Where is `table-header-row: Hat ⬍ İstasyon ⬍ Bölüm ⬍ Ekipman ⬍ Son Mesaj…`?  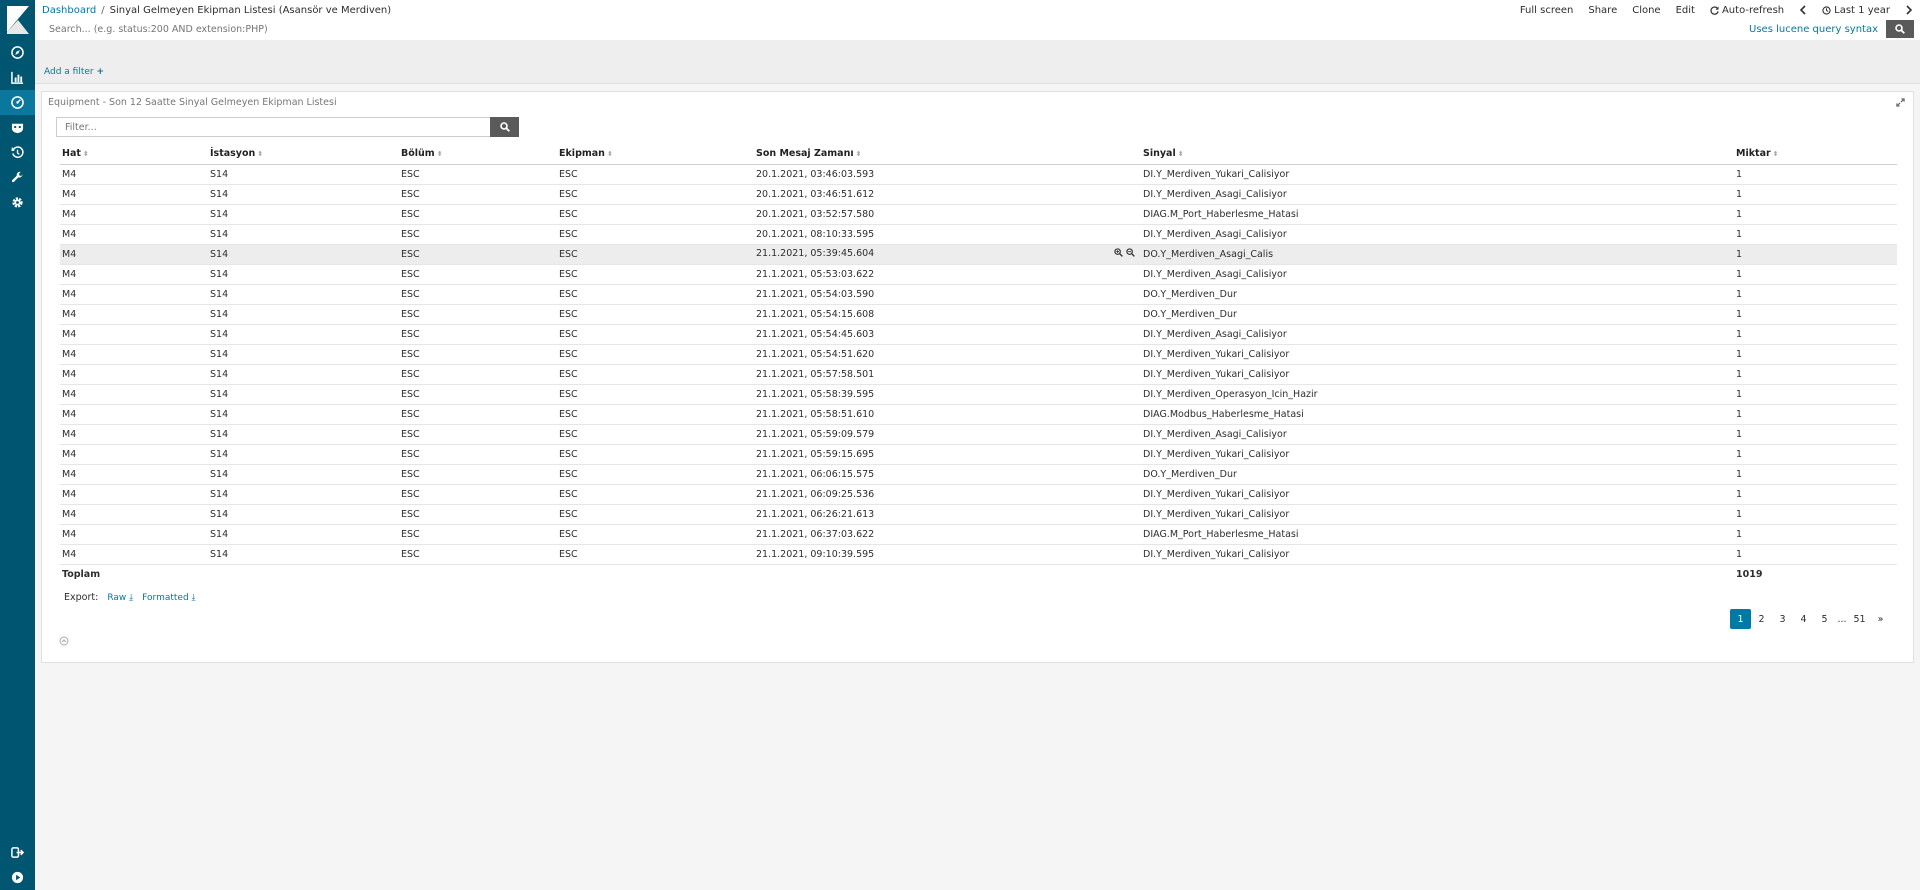 table-header-row: Hat ⬍ İstasyon ⬍ Bölüm ⬍ Ekipman ⬍ Son Mesaj… is located at coordinates (978, 154).